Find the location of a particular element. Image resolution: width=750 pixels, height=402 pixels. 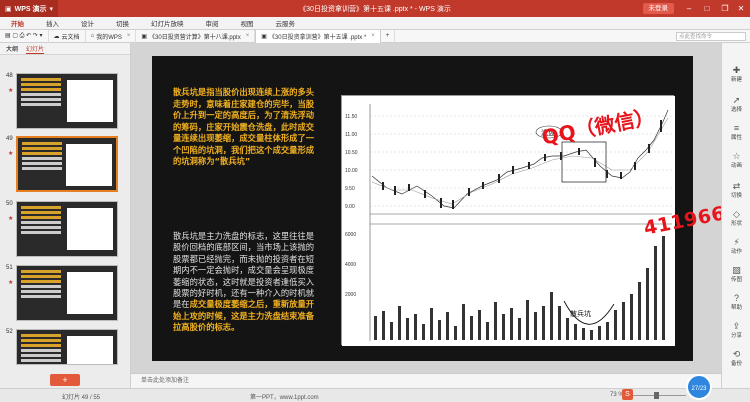

slide-thumbnail: 48 ★ is located at coordinates (61, 101).